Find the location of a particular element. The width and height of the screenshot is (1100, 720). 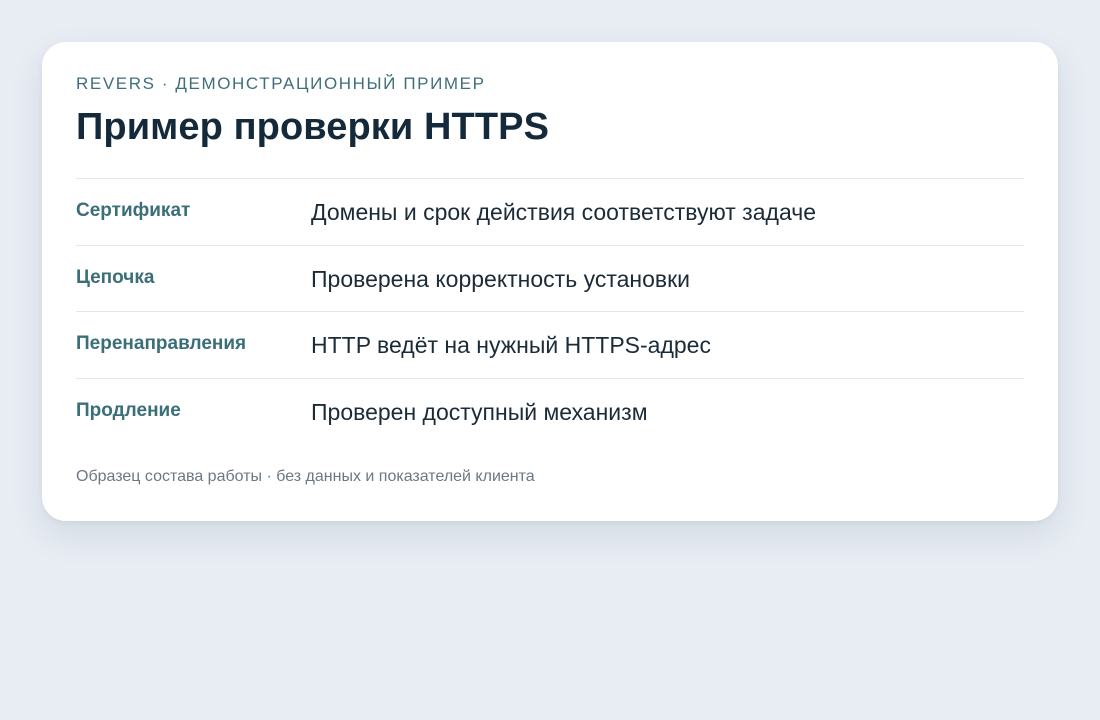

check-value-renewal: Проверен доступный механизм is located at coordinates (479, 412).